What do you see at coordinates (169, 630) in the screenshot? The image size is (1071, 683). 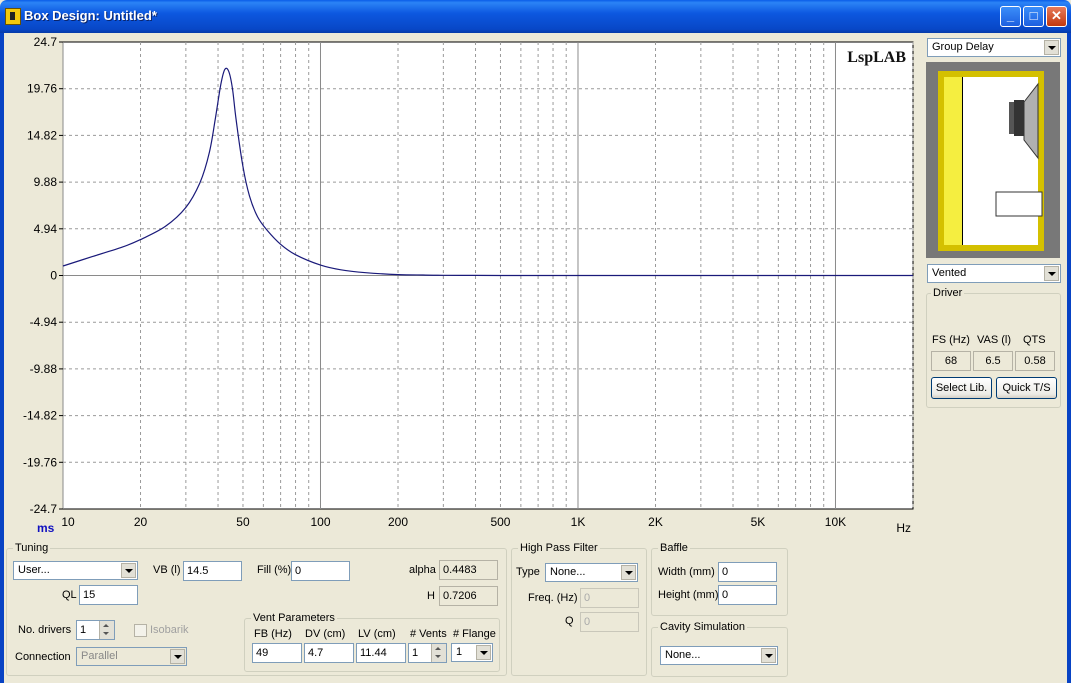 I see `isobarik-label: Isobarik` at bounding box center [169, 630].